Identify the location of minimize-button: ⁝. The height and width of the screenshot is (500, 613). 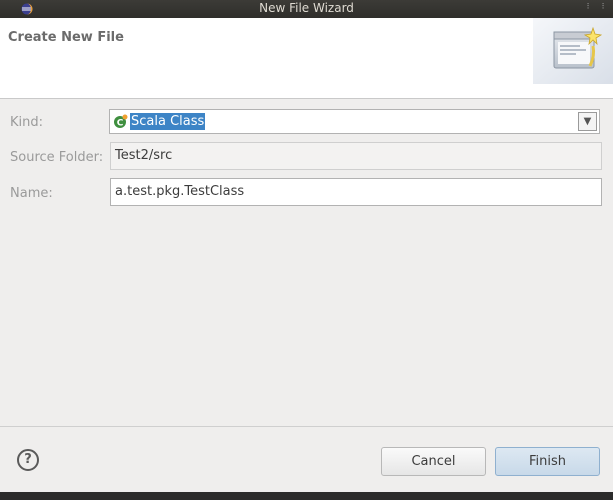
(588, 7).